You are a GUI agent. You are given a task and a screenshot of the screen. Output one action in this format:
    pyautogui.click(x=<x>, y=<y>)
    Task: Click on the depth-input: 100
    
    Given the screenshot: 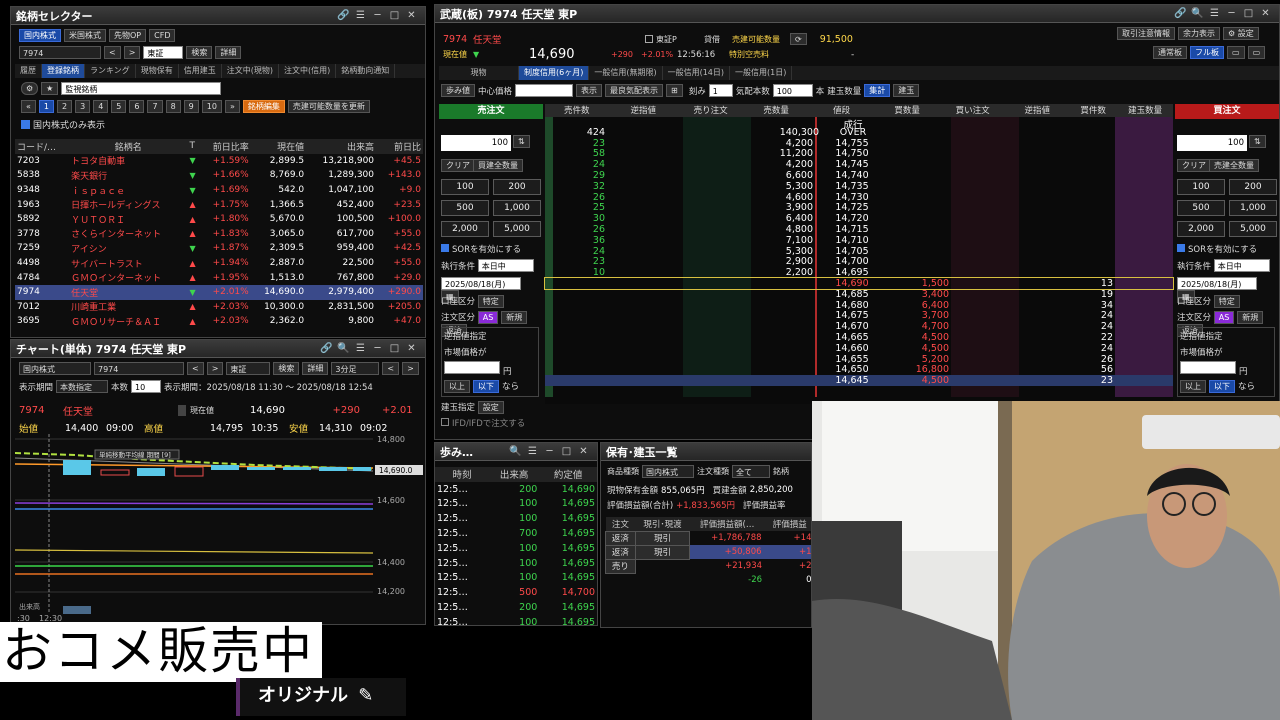 What is the action you would take?
    pyautogui.click(x=792, y=90)
    